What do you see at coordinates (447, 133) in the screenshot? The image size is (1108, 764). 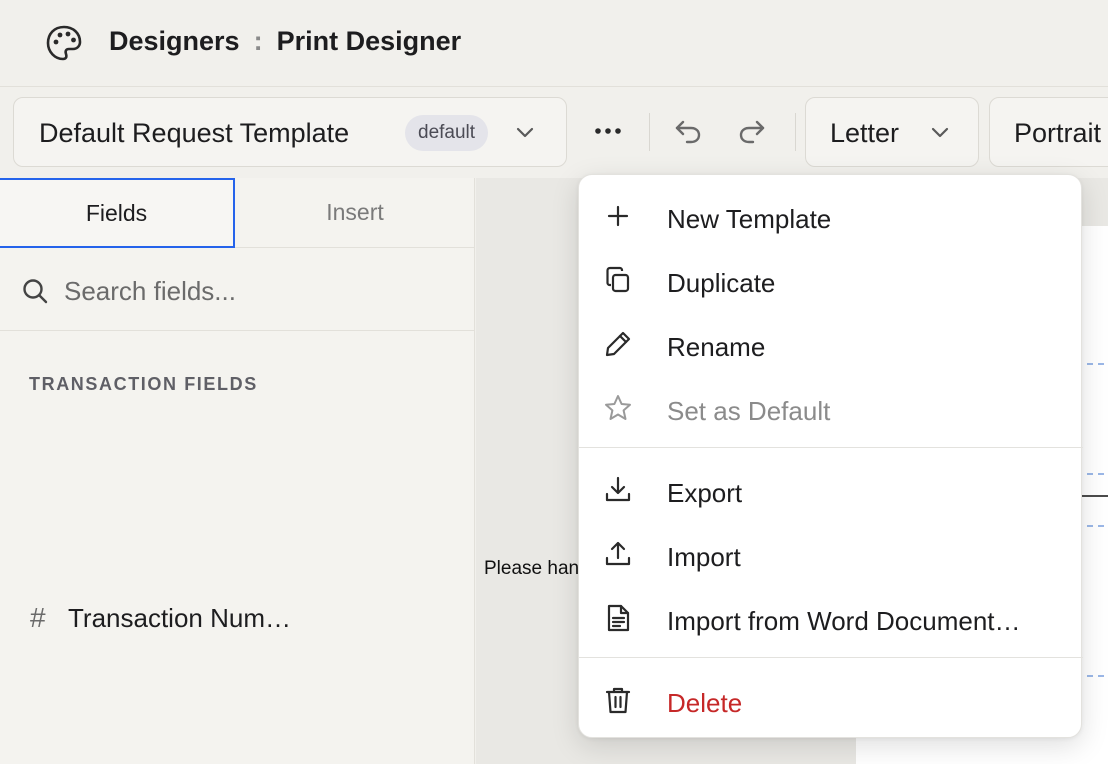 I see `default-badge: default` at bounding box center [447, 133].